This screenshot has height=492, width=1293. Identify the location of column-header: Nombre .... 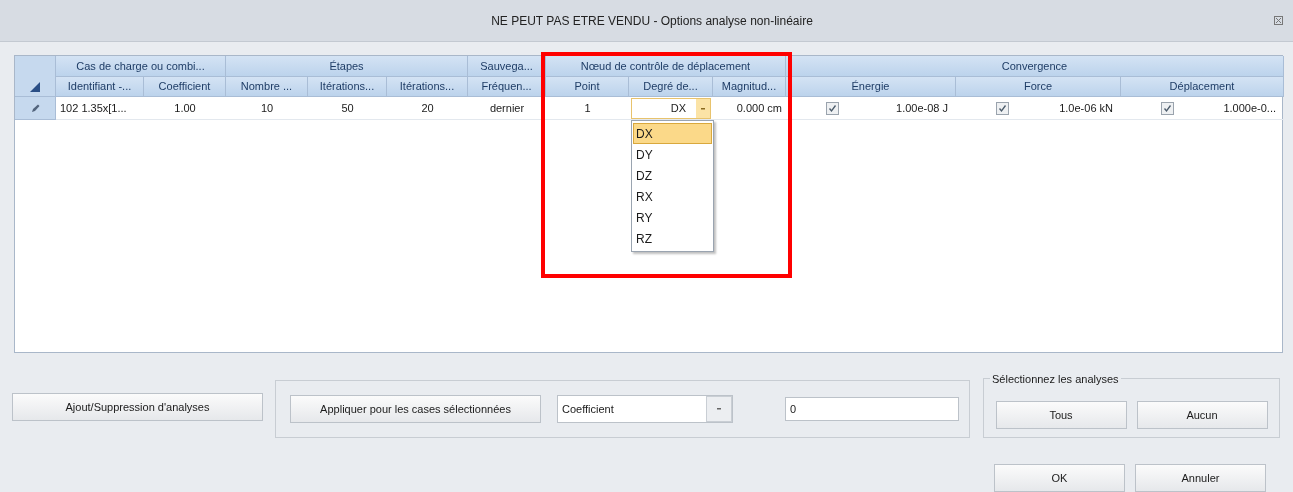
(267, 87).